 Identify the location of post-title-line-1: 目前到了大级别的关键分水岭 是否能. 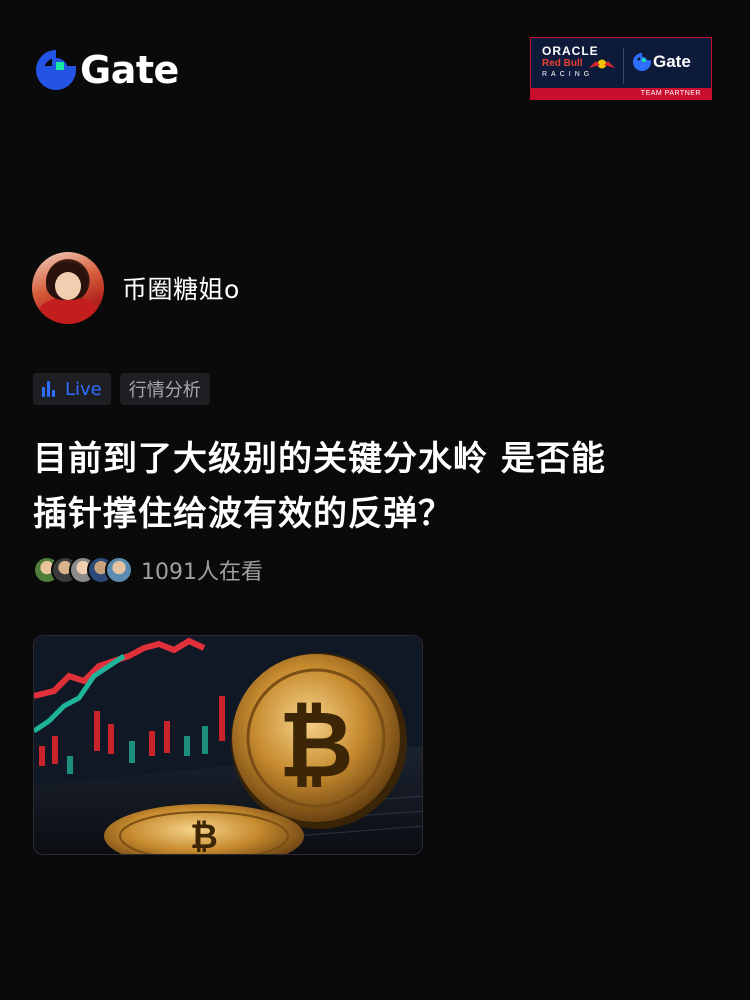
(319, 459).